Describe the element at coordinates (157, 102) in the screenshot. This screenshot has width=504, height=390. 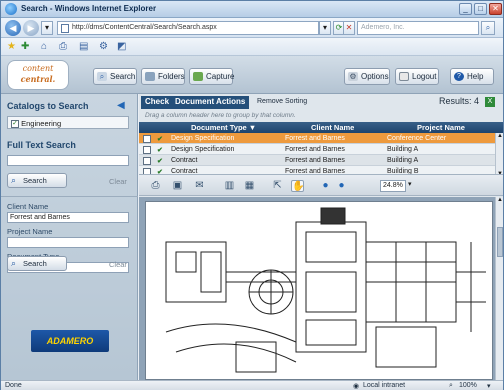
I see `check-tab: Check` at that location.